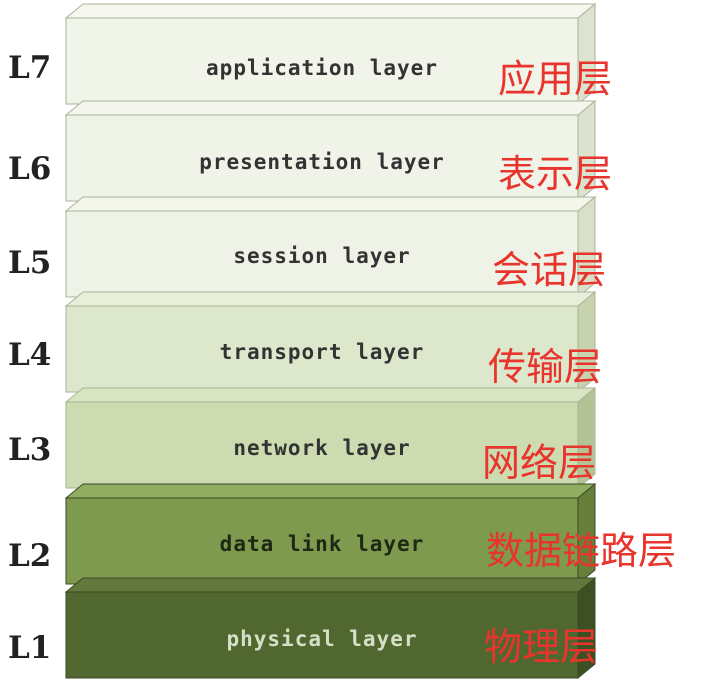 The height and width of the screenshot is (690, 702). What do you see at coordinates (555, 174) in the screenshot?
I see `layer-name-zh: 表示层` at bounding box center [555, 174].